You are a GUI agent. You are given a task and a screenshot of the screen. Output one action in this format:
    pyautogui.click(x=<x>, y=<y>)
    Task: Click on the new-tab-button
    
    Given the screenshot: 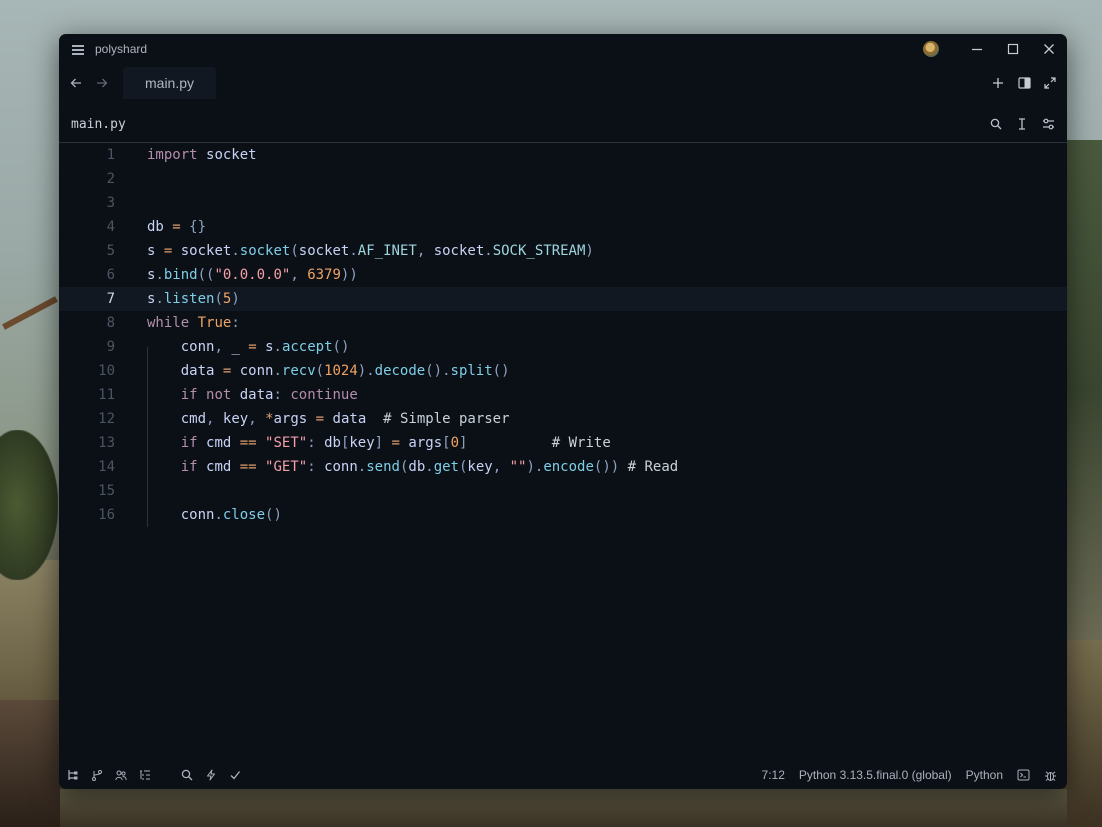 What is the action you would take?
    pyautogui.click(x=998, y=83)
    